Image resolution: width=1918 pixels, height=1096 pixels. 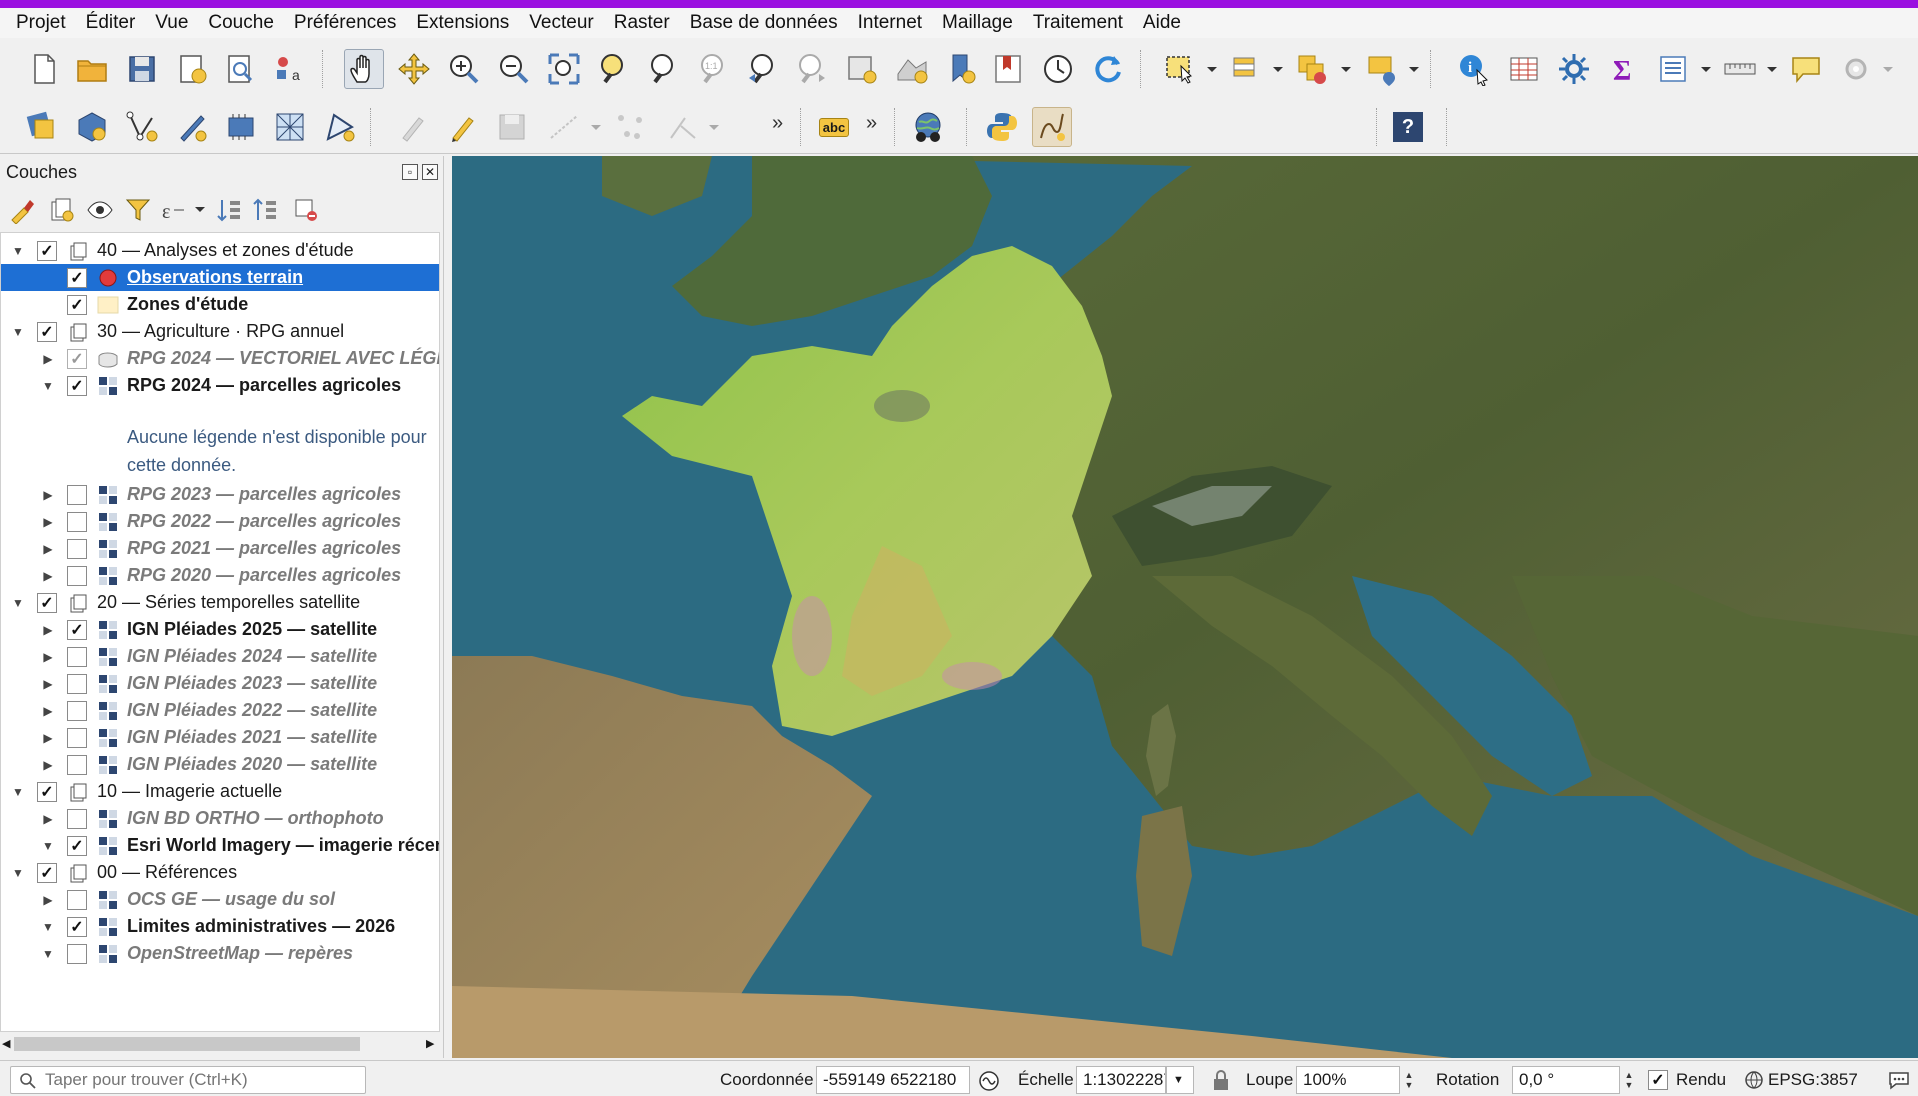 What do you see at coordinates (1856, 69) in the screenshot?
I see `locator-settings-icon` at bounding box center [1856, 69].